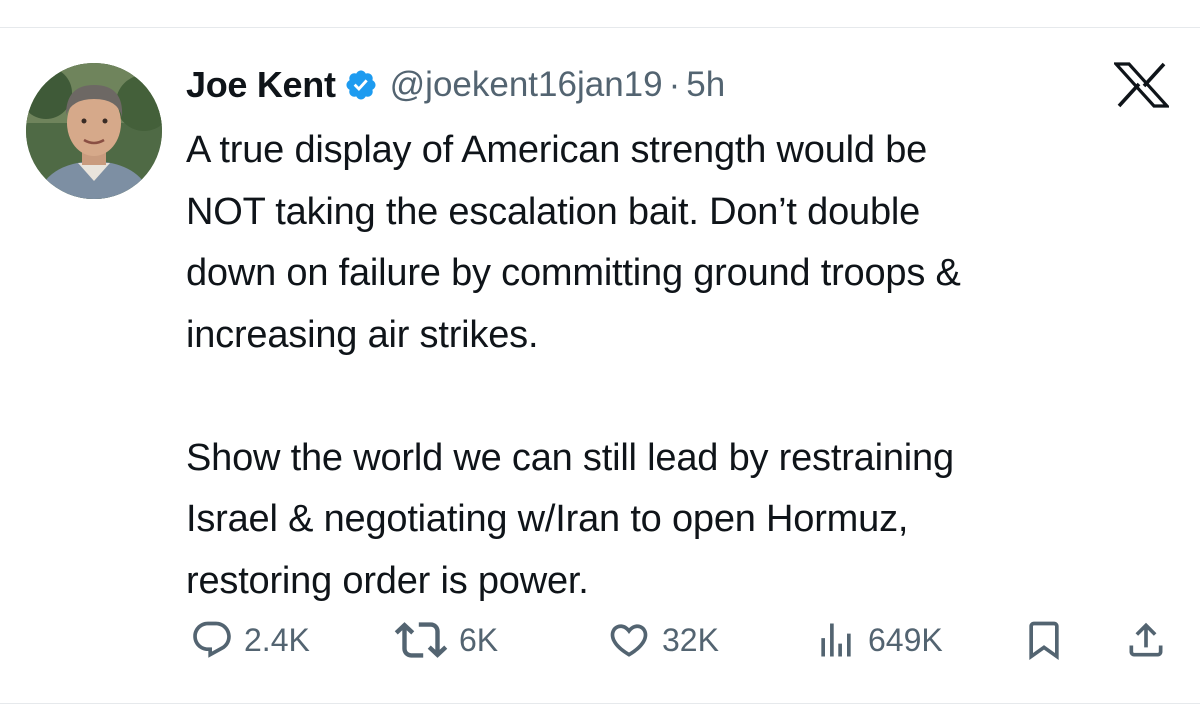 This screenshot has width=1200, height=722. I want to click on view-count: 649K, so click(905, 639).